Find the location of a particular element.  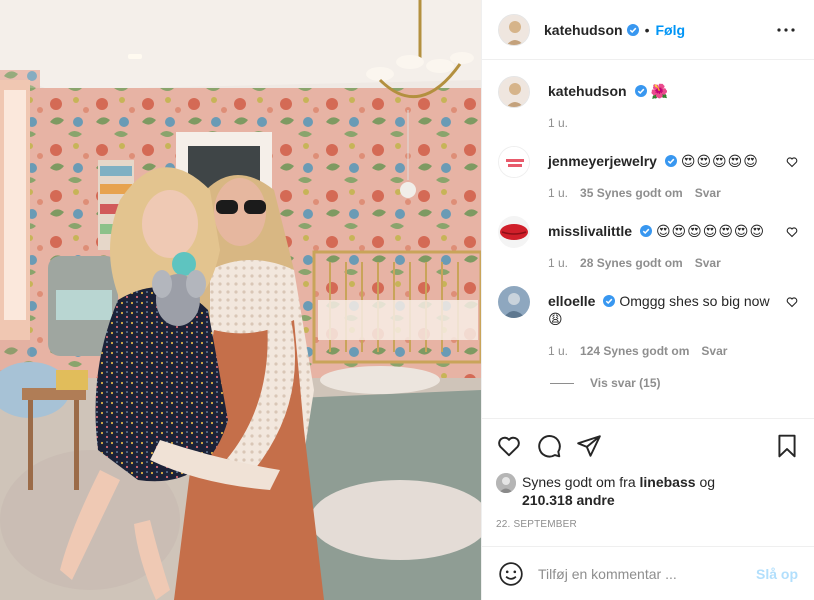

comment-input is located at coordinates (647, 573).